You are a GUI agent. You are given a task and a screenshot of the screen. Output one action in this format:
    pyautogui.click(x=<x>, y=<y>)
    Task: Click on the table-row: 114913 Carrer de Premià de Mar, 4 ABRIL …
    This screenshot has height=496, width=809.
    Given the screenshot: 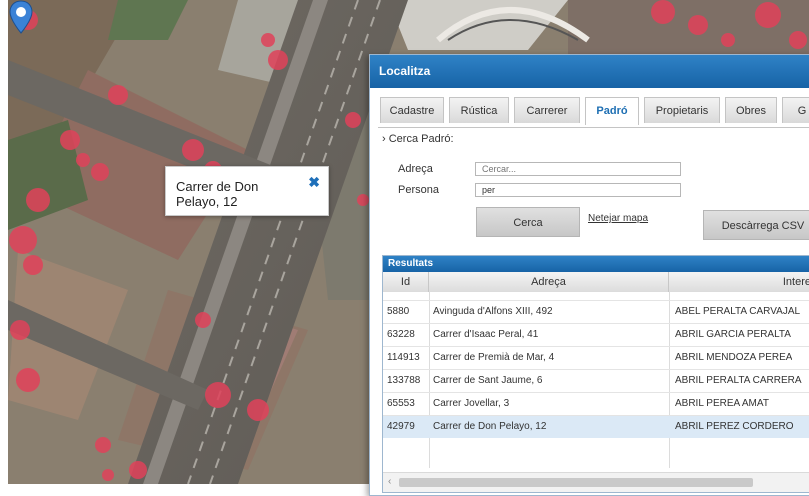 What is the action you would take?
    pyautogui.click(x=596, y=357)
    